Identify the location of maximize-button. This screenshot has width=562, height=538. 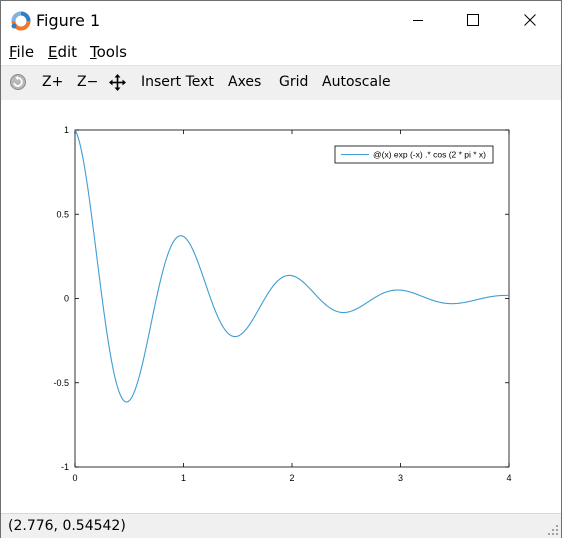
(473, 20).